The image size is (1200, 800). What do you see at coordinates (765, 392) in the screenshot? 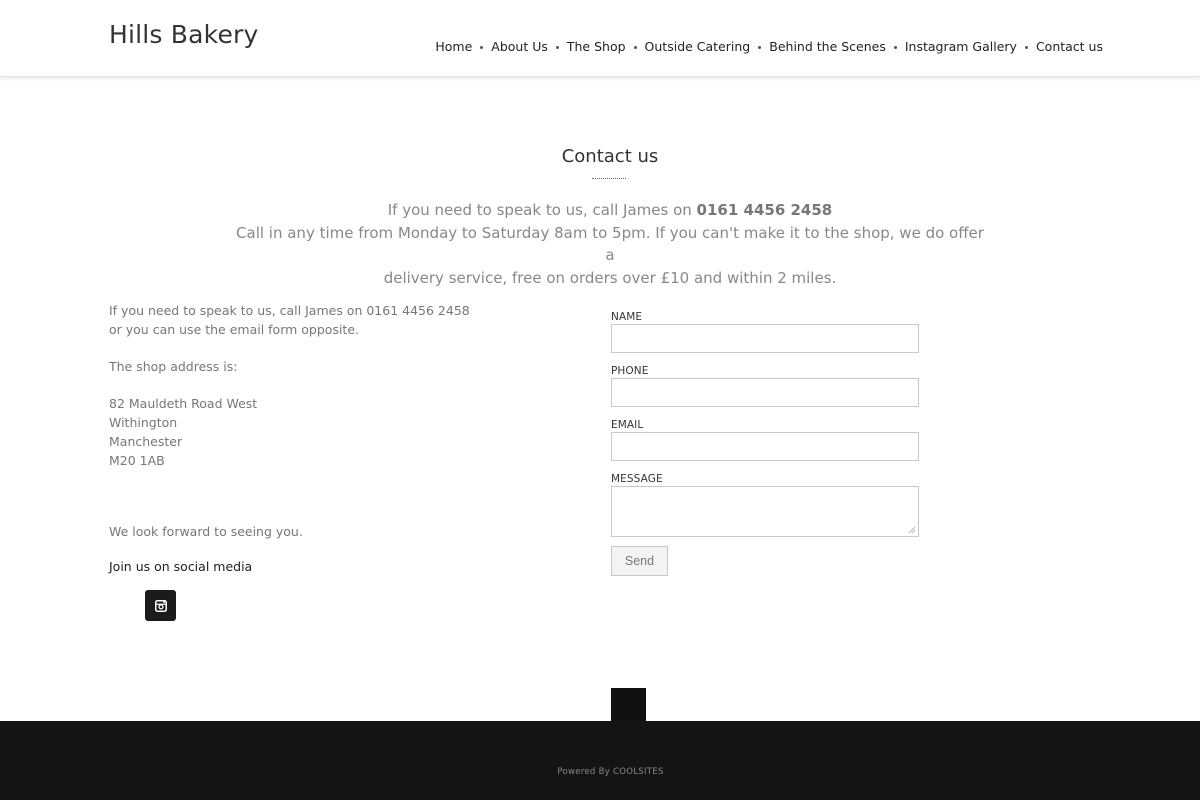
I see `phone-field` at bounding box center [765, 392].